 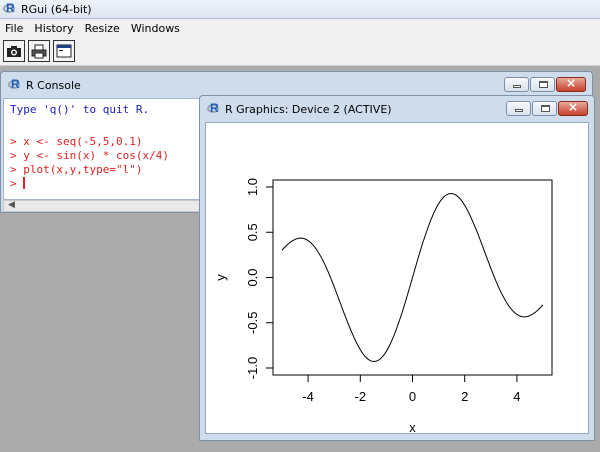 What do you see at coordinates (220, 277) in the screenshot?
I see `y-axis-title: y` at bounding box center [220, 277].